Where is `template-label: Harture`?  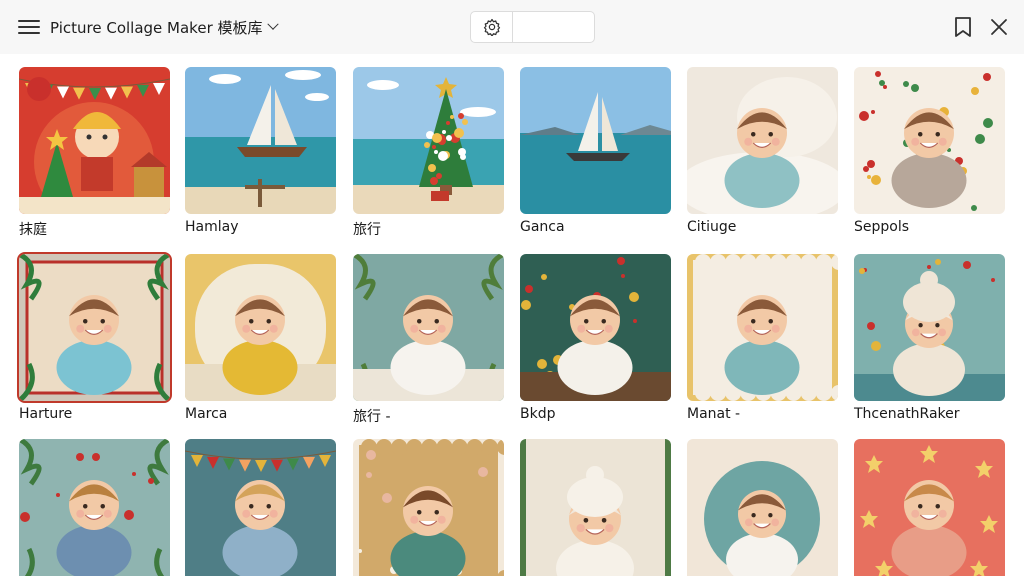 template-label: Harture is located at coordinates (46, 414).